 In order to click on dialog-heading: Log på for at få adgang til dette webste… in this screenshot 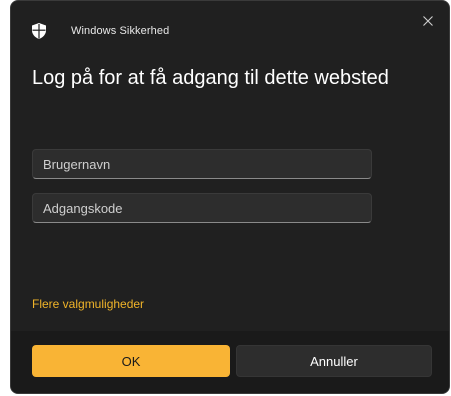, I will do `click(210, 78)`.